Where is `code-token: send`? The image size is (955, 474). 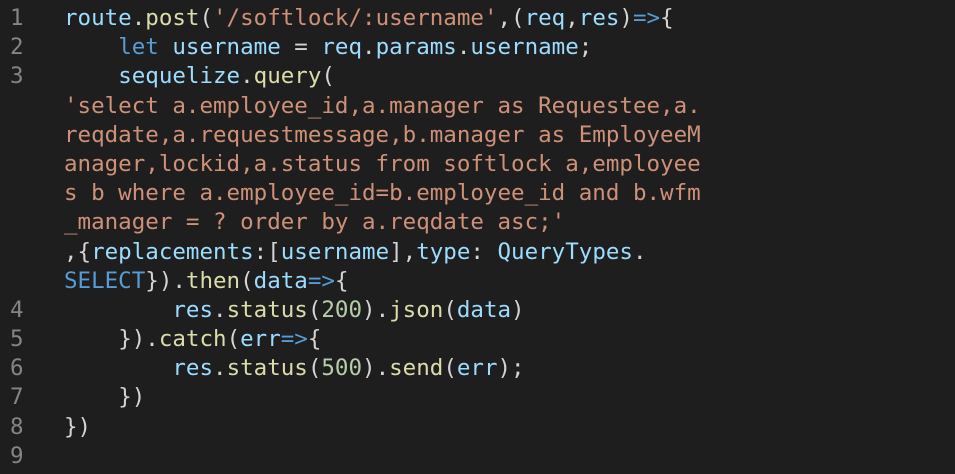 code-token: send is located at coordinates (416, 368).